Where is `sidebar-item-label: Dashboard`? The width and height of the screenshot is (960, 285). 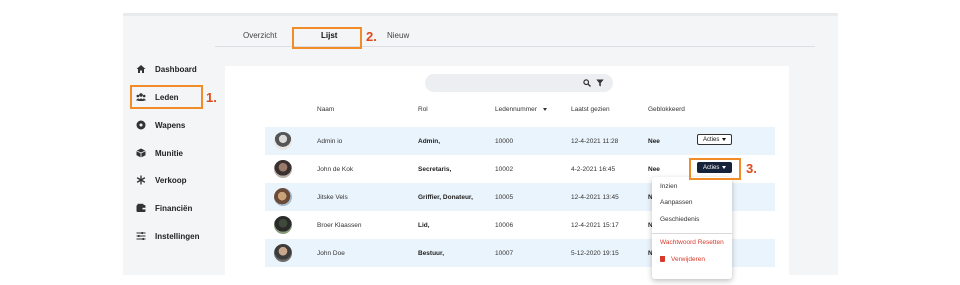
sidebar-item-label: Dashboard is located at coordinates (176, 69).